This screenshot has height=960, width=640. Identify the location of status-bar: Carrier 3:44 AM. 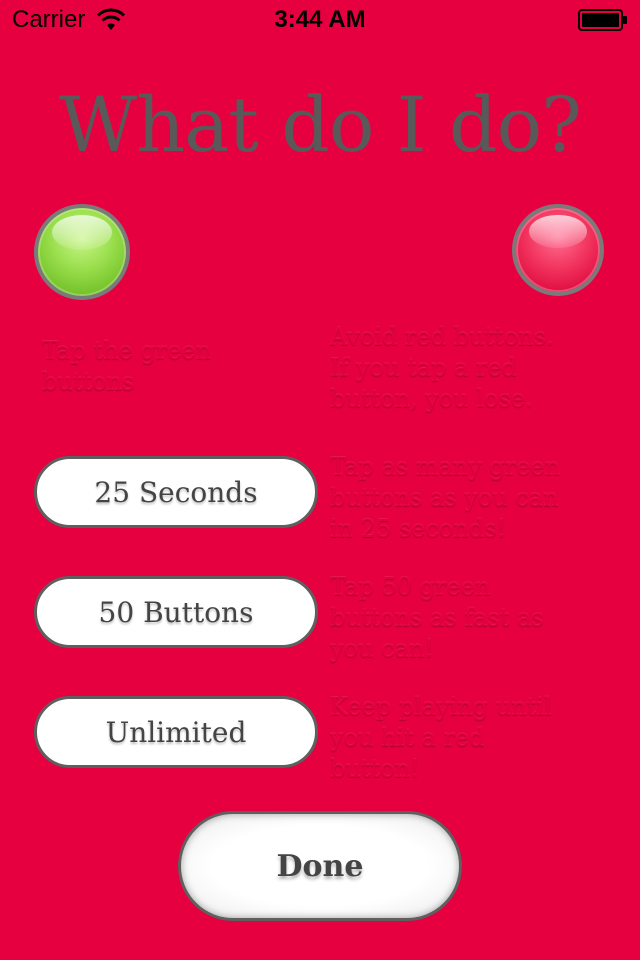
(320, 20).